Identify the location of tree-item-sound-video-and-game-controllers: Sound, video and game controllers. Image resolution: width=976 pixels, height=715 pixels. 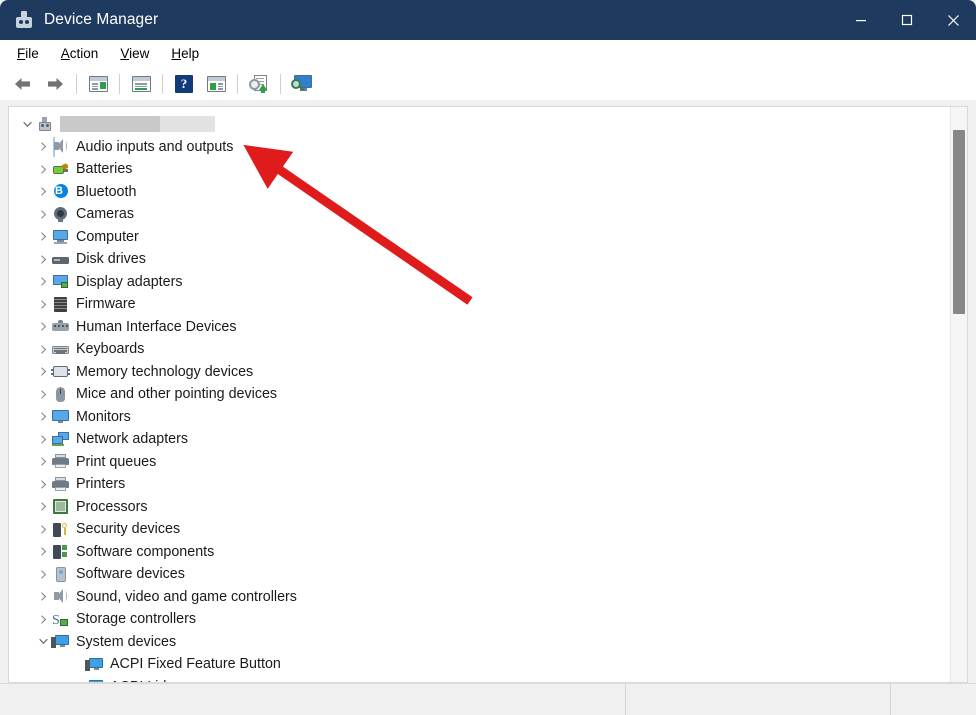
(479, 597).